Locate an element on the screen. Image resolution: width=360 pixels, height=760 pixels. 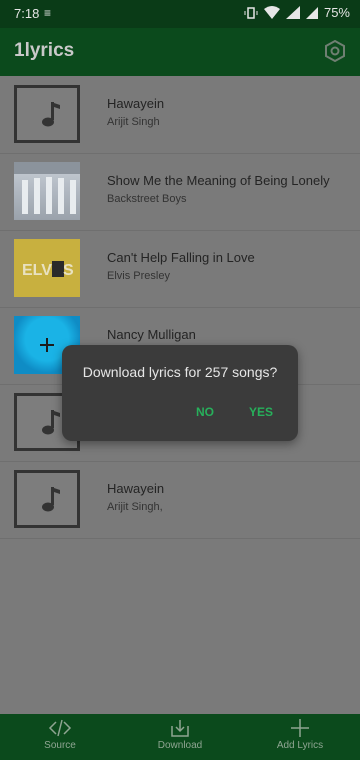
song-title: Can't Help Falling in Love is located at coordinates (181, 257).